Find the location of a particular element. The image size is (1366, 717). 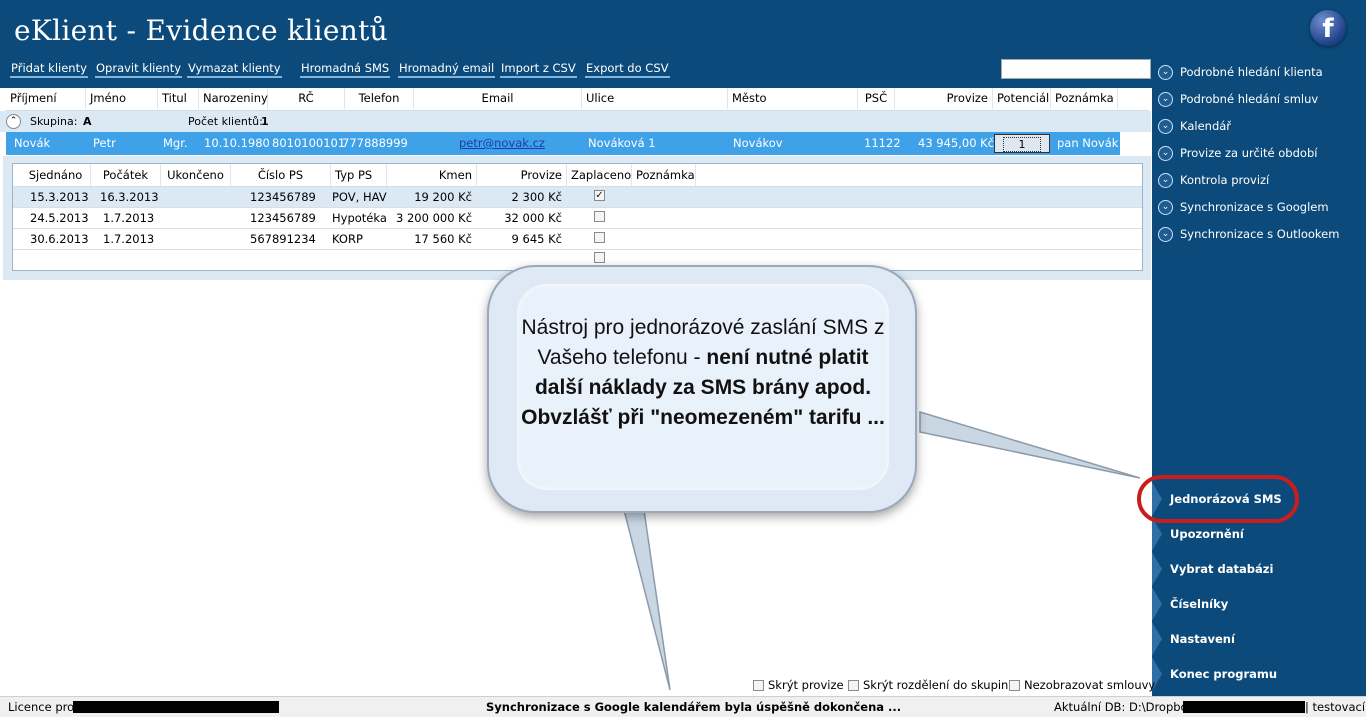

sidebar-link-calendar: ⌄ Kalendář is located at coordinates (1194, 126).